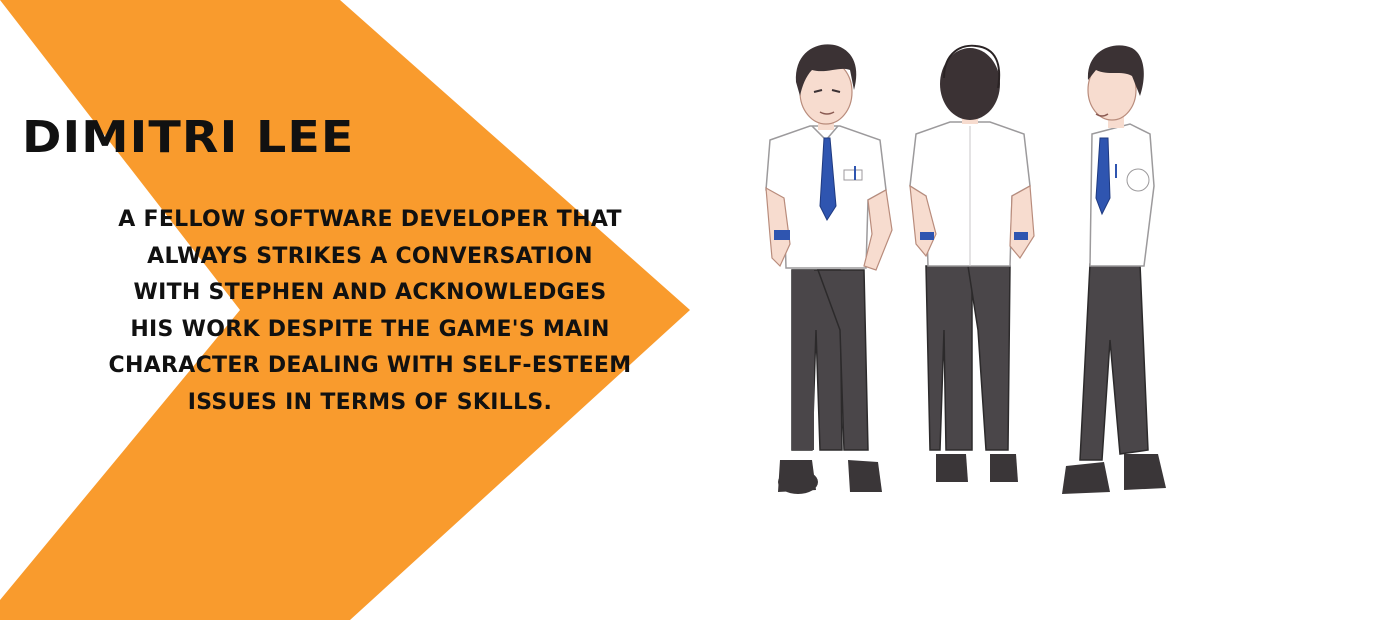 The image size is (1380, 620). What do you see at coordinates (188, 137) in the screenshot?
I see `character-name: DIMITRI LEE` at bounding box center [188, 137].